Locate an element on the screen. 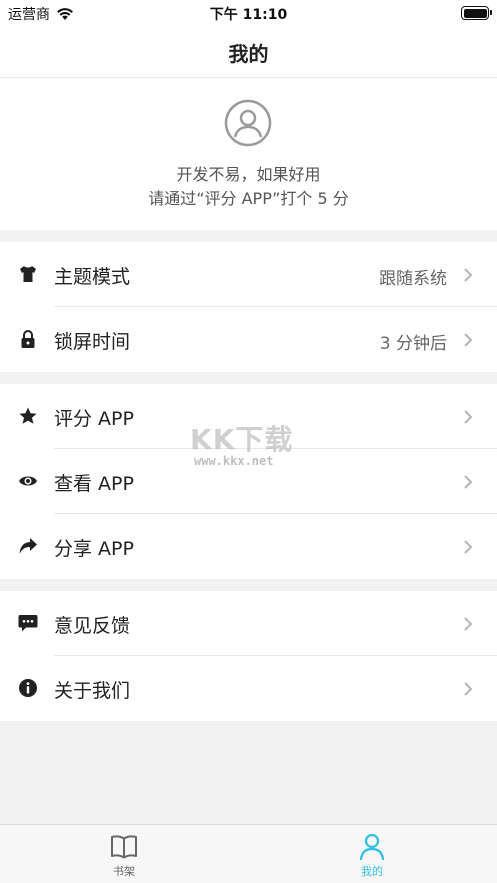  status-time: 下午 11:10 is located at coordinates (248, 15).